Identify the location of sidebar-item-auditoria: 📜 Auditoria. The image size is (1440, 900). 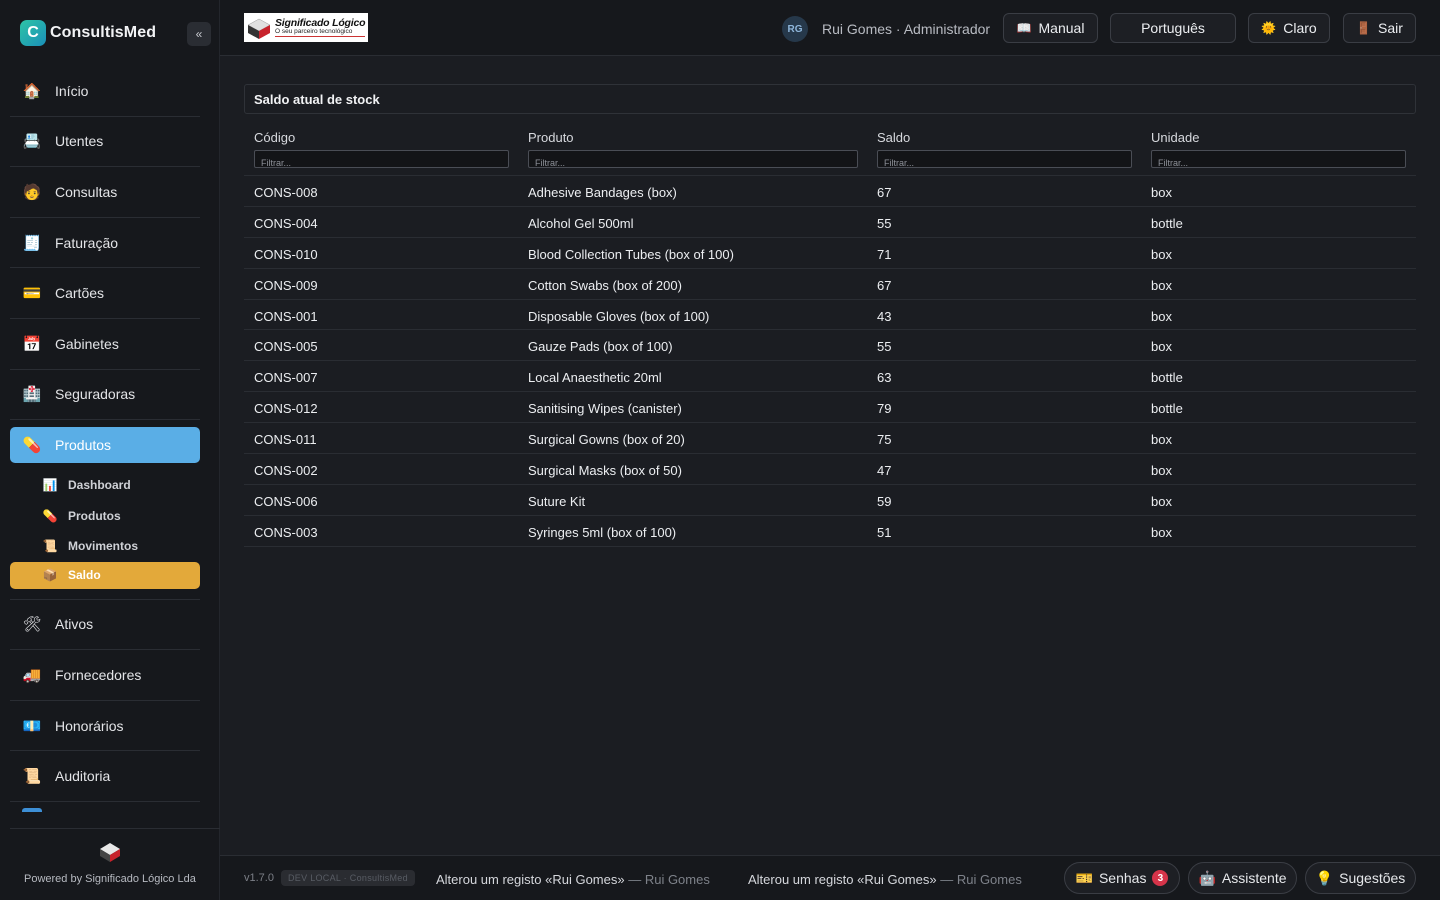
(105, 777).